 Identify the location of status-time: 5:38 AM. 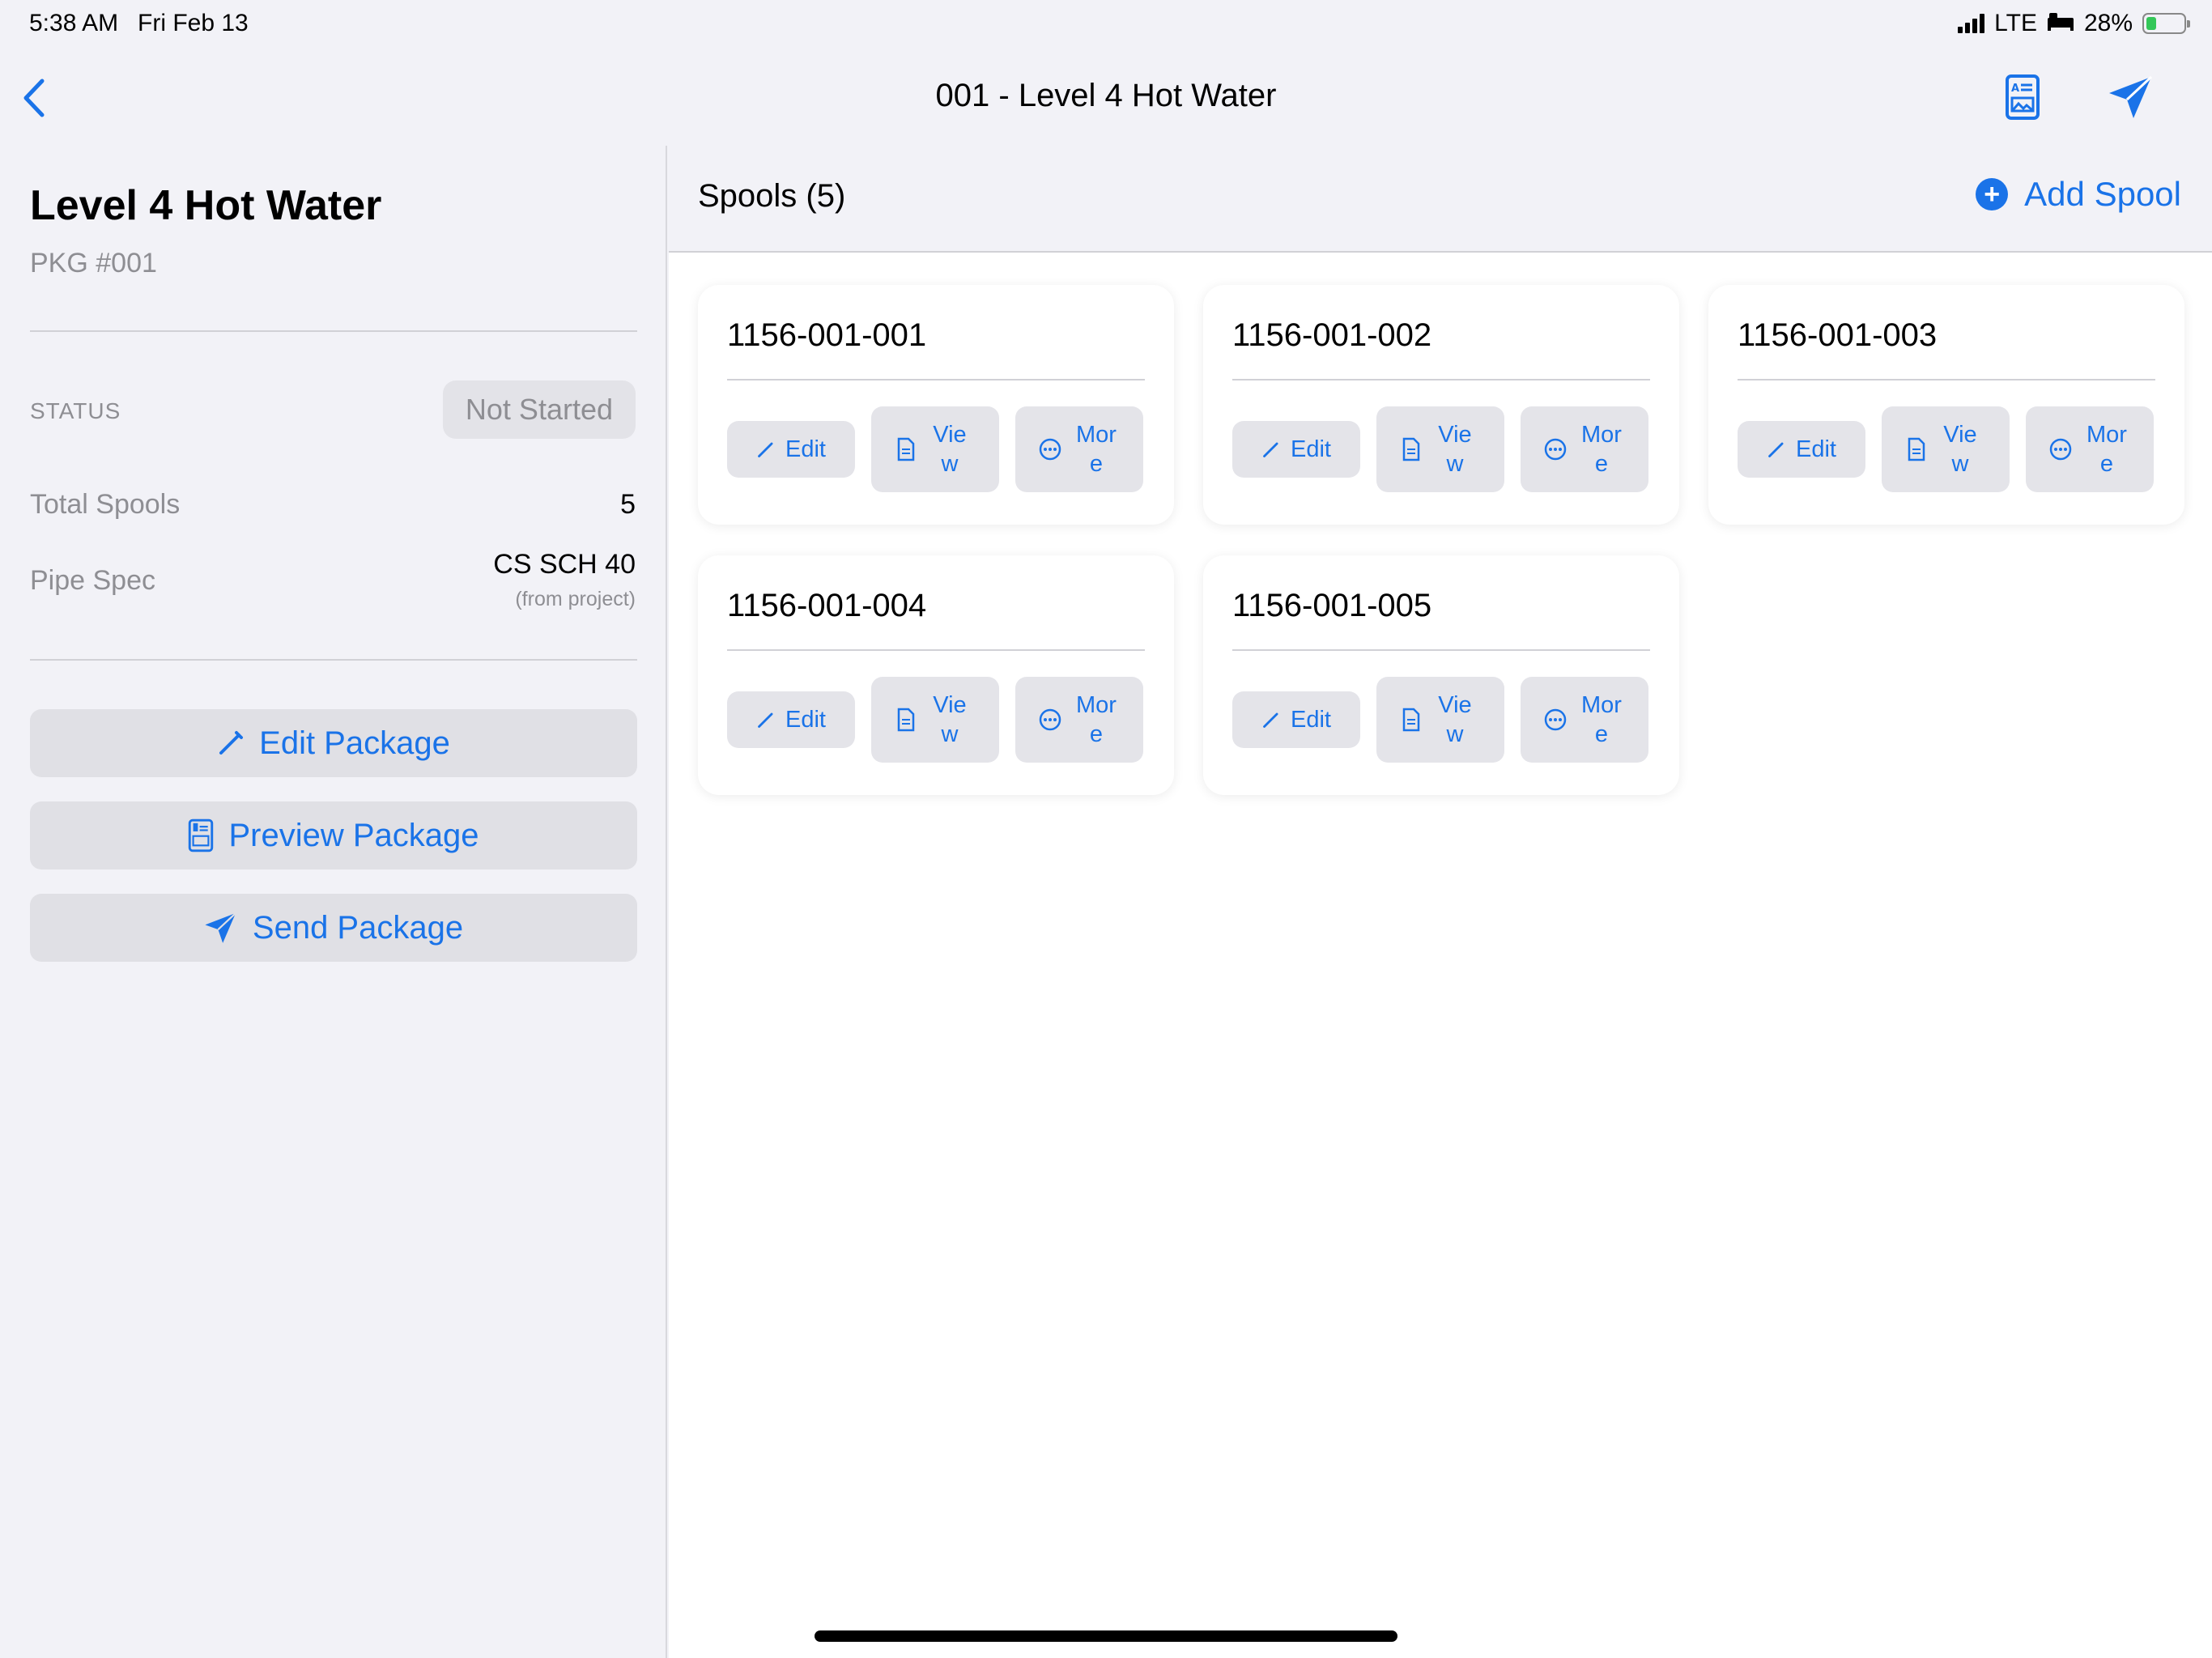
(74, 23).